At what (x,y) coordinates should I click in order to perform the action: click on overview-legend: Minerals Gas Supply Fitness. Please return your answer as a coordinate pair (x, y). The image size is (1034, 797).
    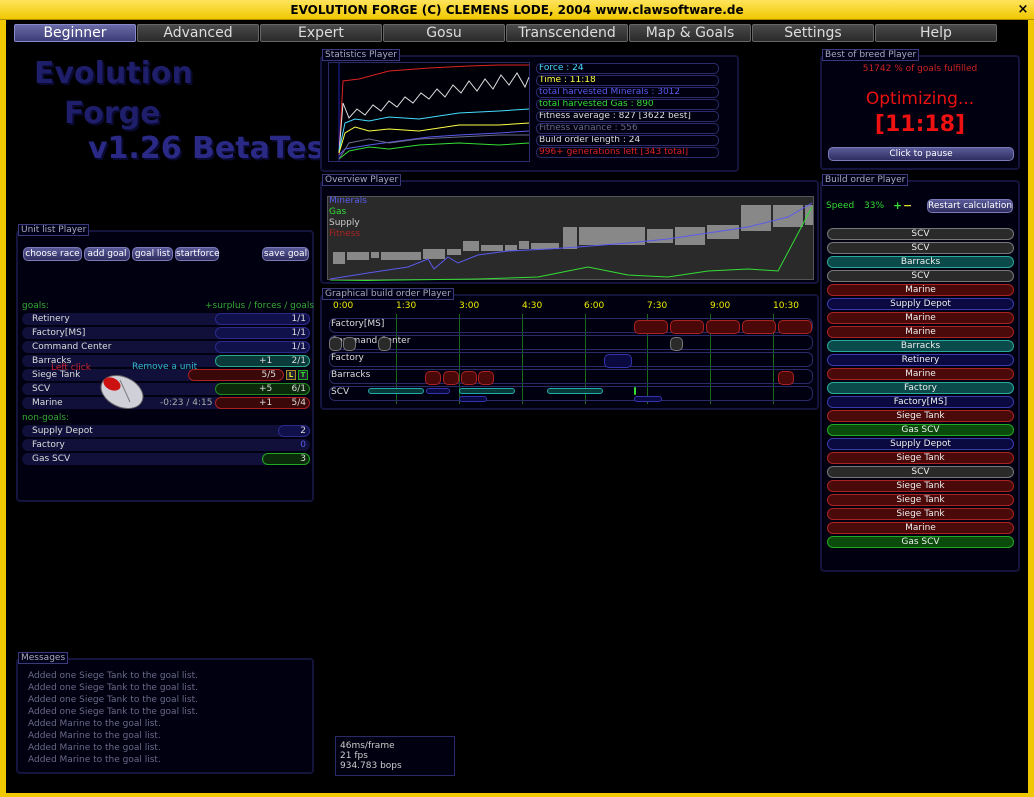
    Looking at the image, I should click on (348, 218).